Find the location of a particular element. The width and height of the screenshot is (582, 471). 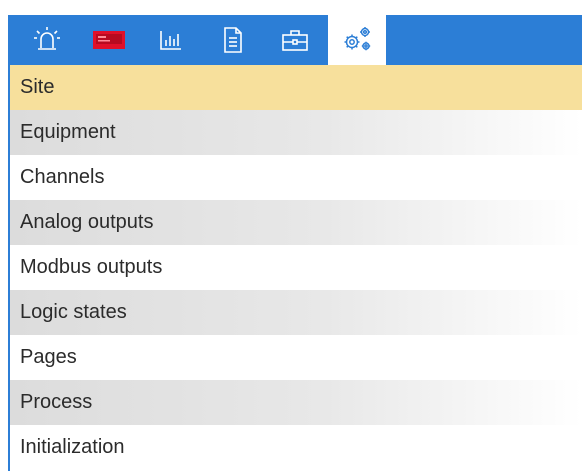

bar-chart-icon is located at coordinates (170, 40).